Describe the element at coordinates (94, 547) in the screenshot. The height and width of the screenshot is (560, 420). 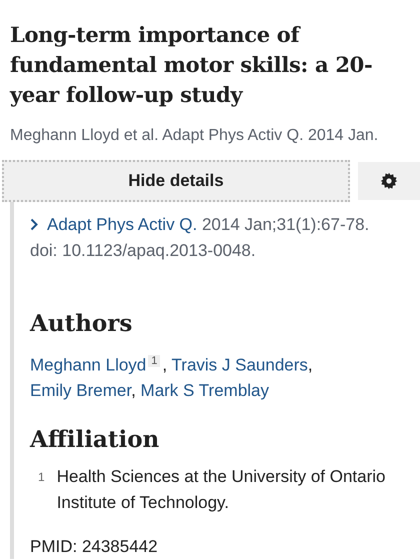
I see `pmid-text: PMID: 24385442` at that location.